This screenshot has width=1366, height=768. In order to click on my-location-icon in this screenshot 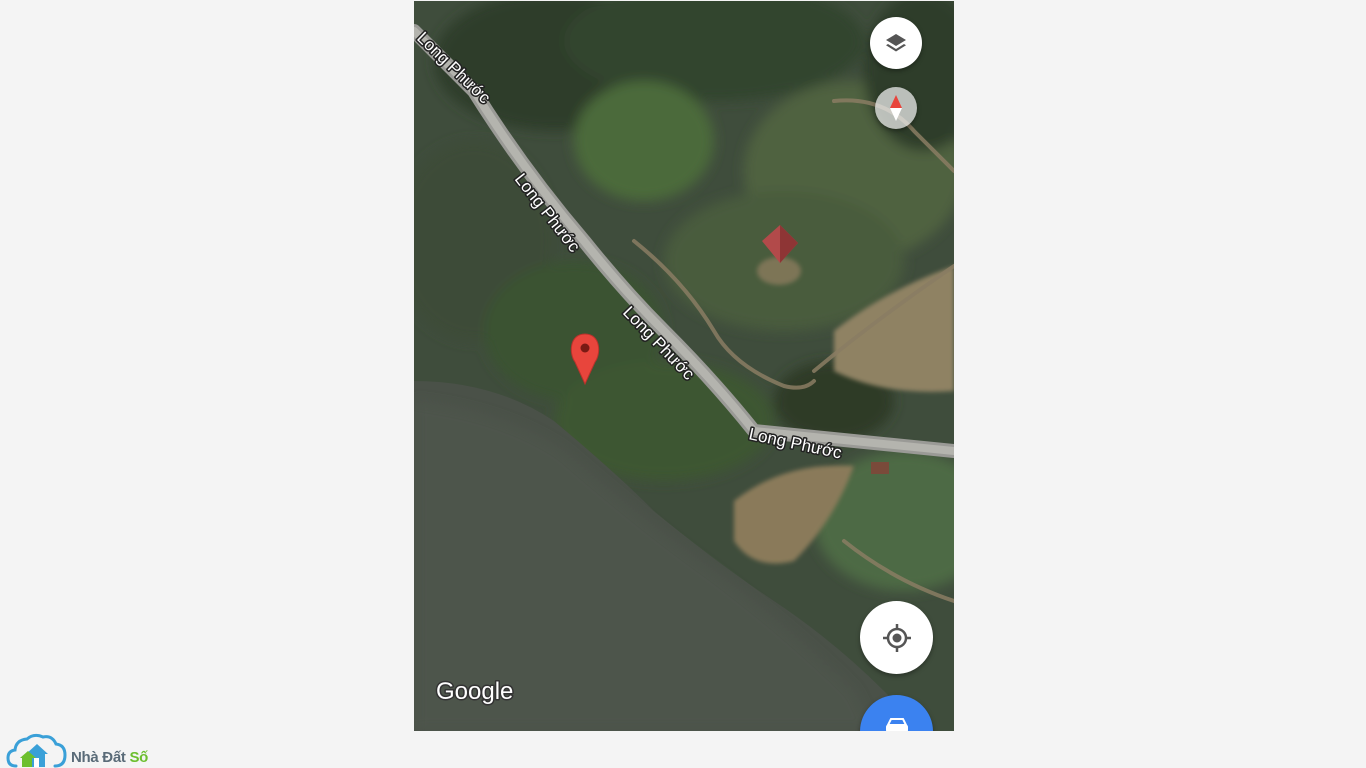, I will do `click(896, 637)`.